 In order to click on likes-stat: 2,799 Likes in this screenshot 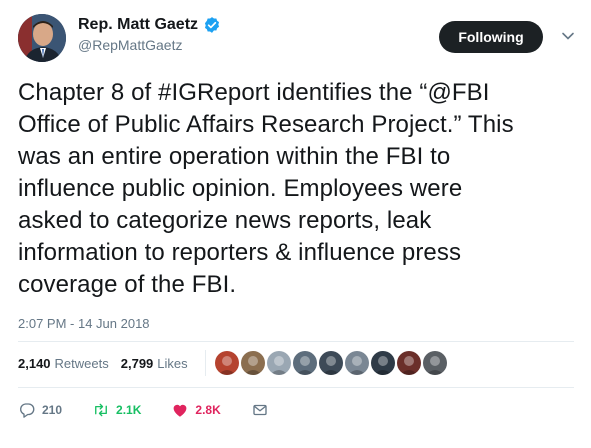, I will do `click(154, 363)`.